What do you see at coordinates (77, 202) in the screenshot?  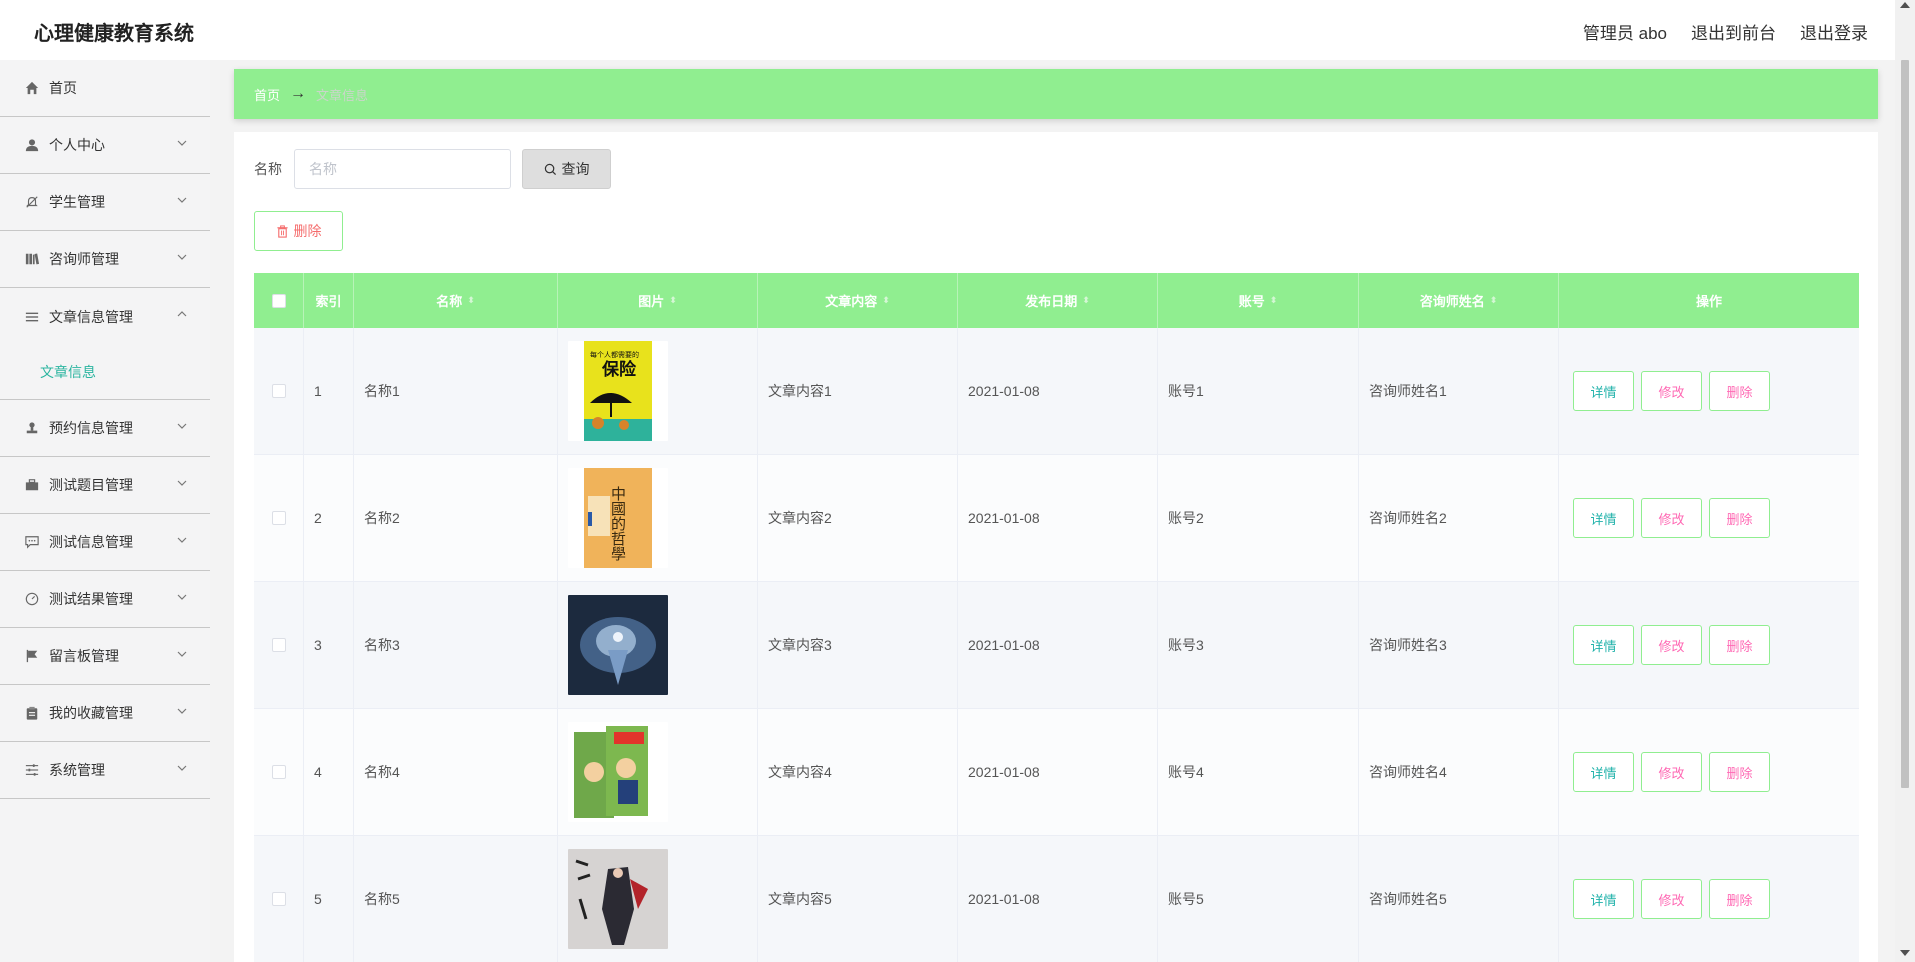 I see `sidebar-item-label: 学生管理` at bounding box center [77, 202].